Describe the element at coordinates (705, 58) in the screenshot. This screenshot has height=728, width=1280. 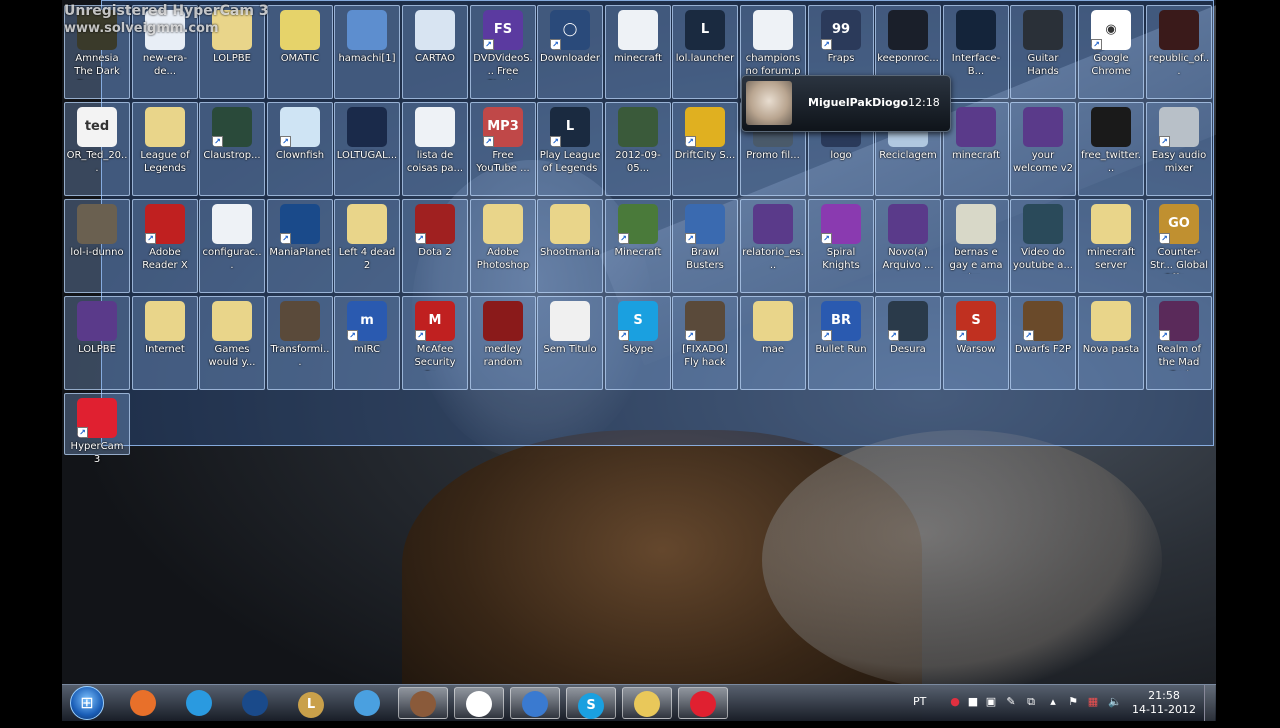
I see `desktop-icon-label: lol.launcher` at that location.